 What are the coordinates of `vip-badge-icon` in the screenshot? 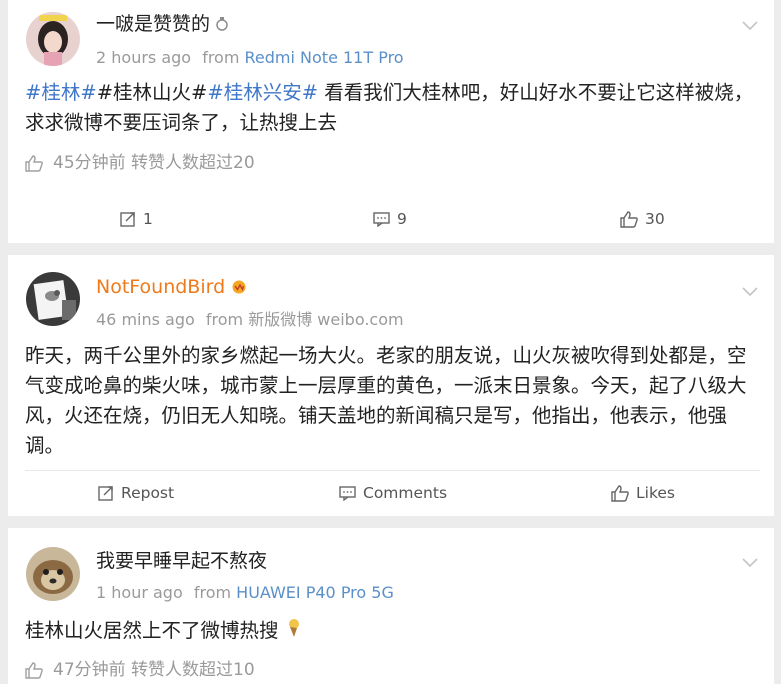 It's located at (239, 288).